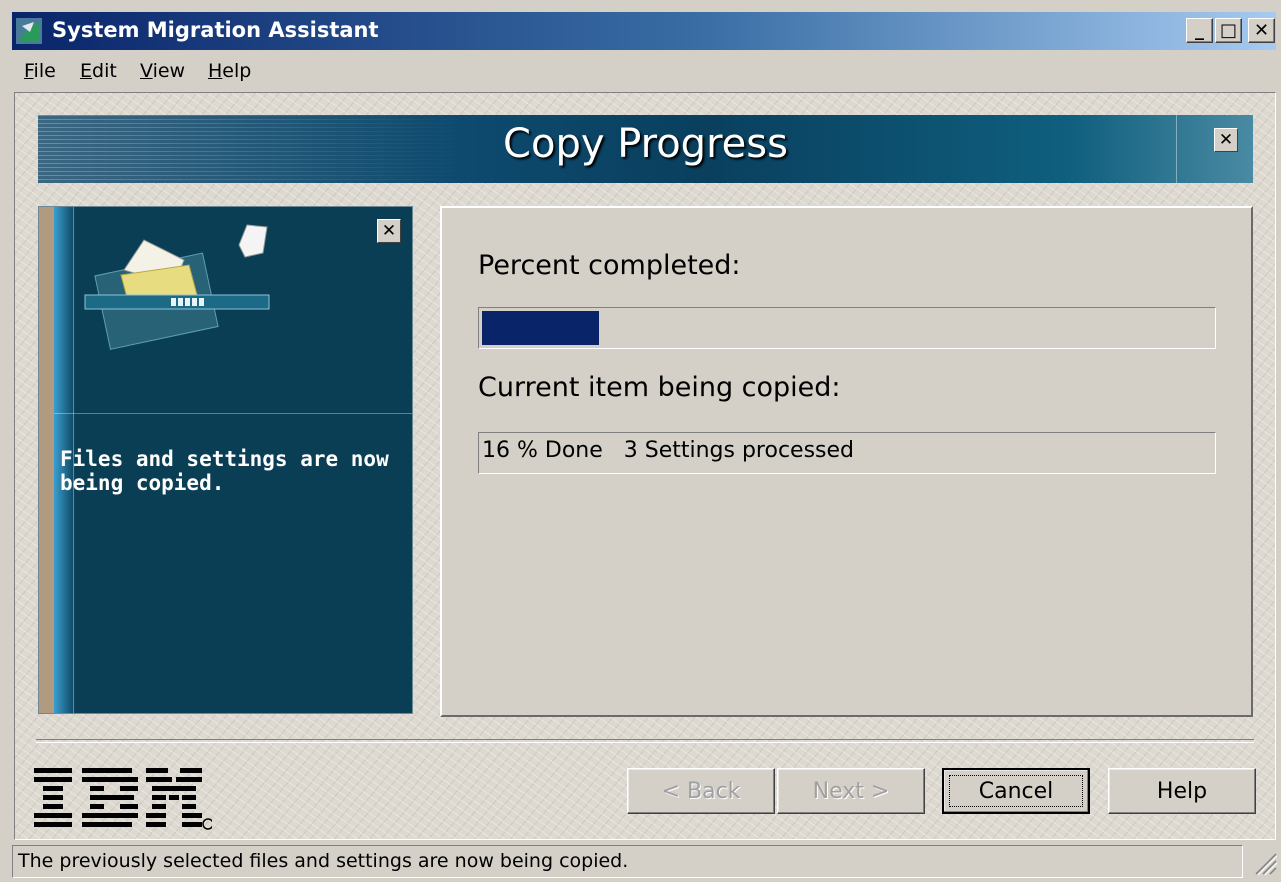 Image resolution: width=1281 pixels, height=882 pixels. What do you see at coordinates (29, 31) in the screenshot?
I see `app-icon` at bounding box center [29, 31].